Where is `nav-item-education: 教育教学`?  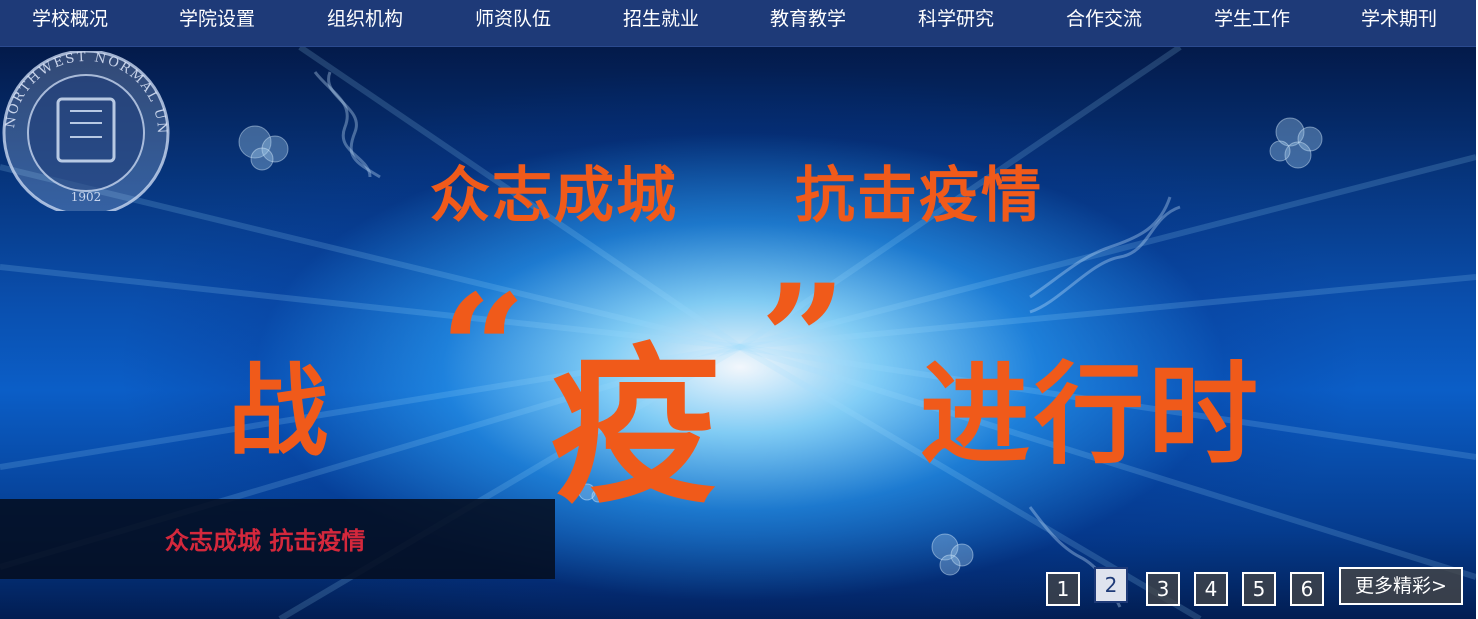
nav-item-education: 教育教学 is located at coordinates (808, 20).